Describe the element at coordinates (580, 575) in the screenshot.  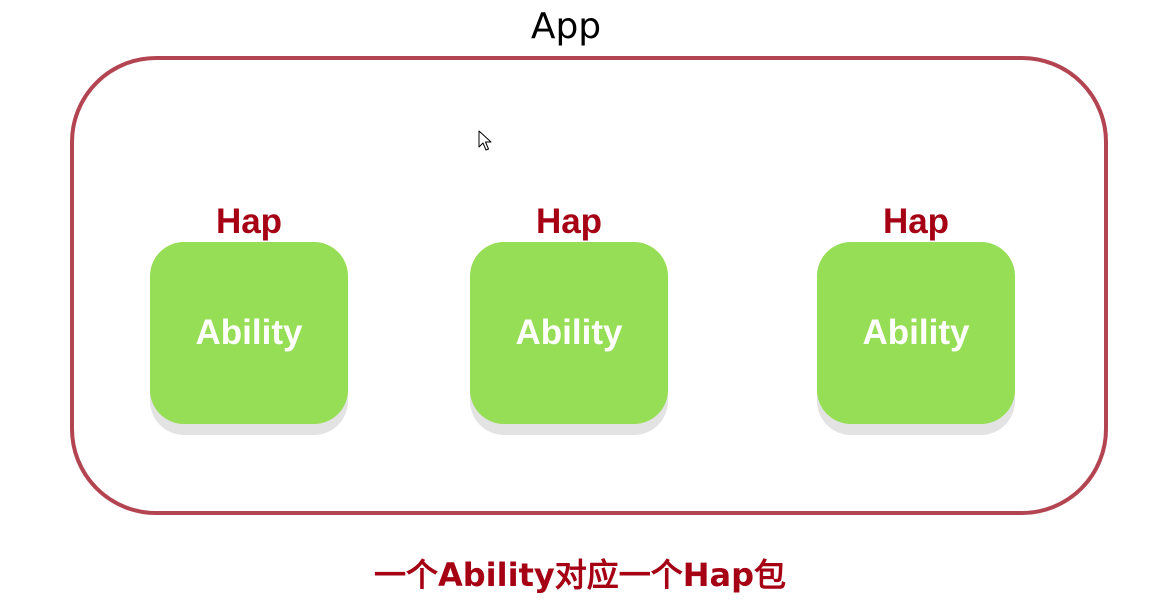
I see `diagram-caption: 一个Ability对应一个Hap包` at that location.